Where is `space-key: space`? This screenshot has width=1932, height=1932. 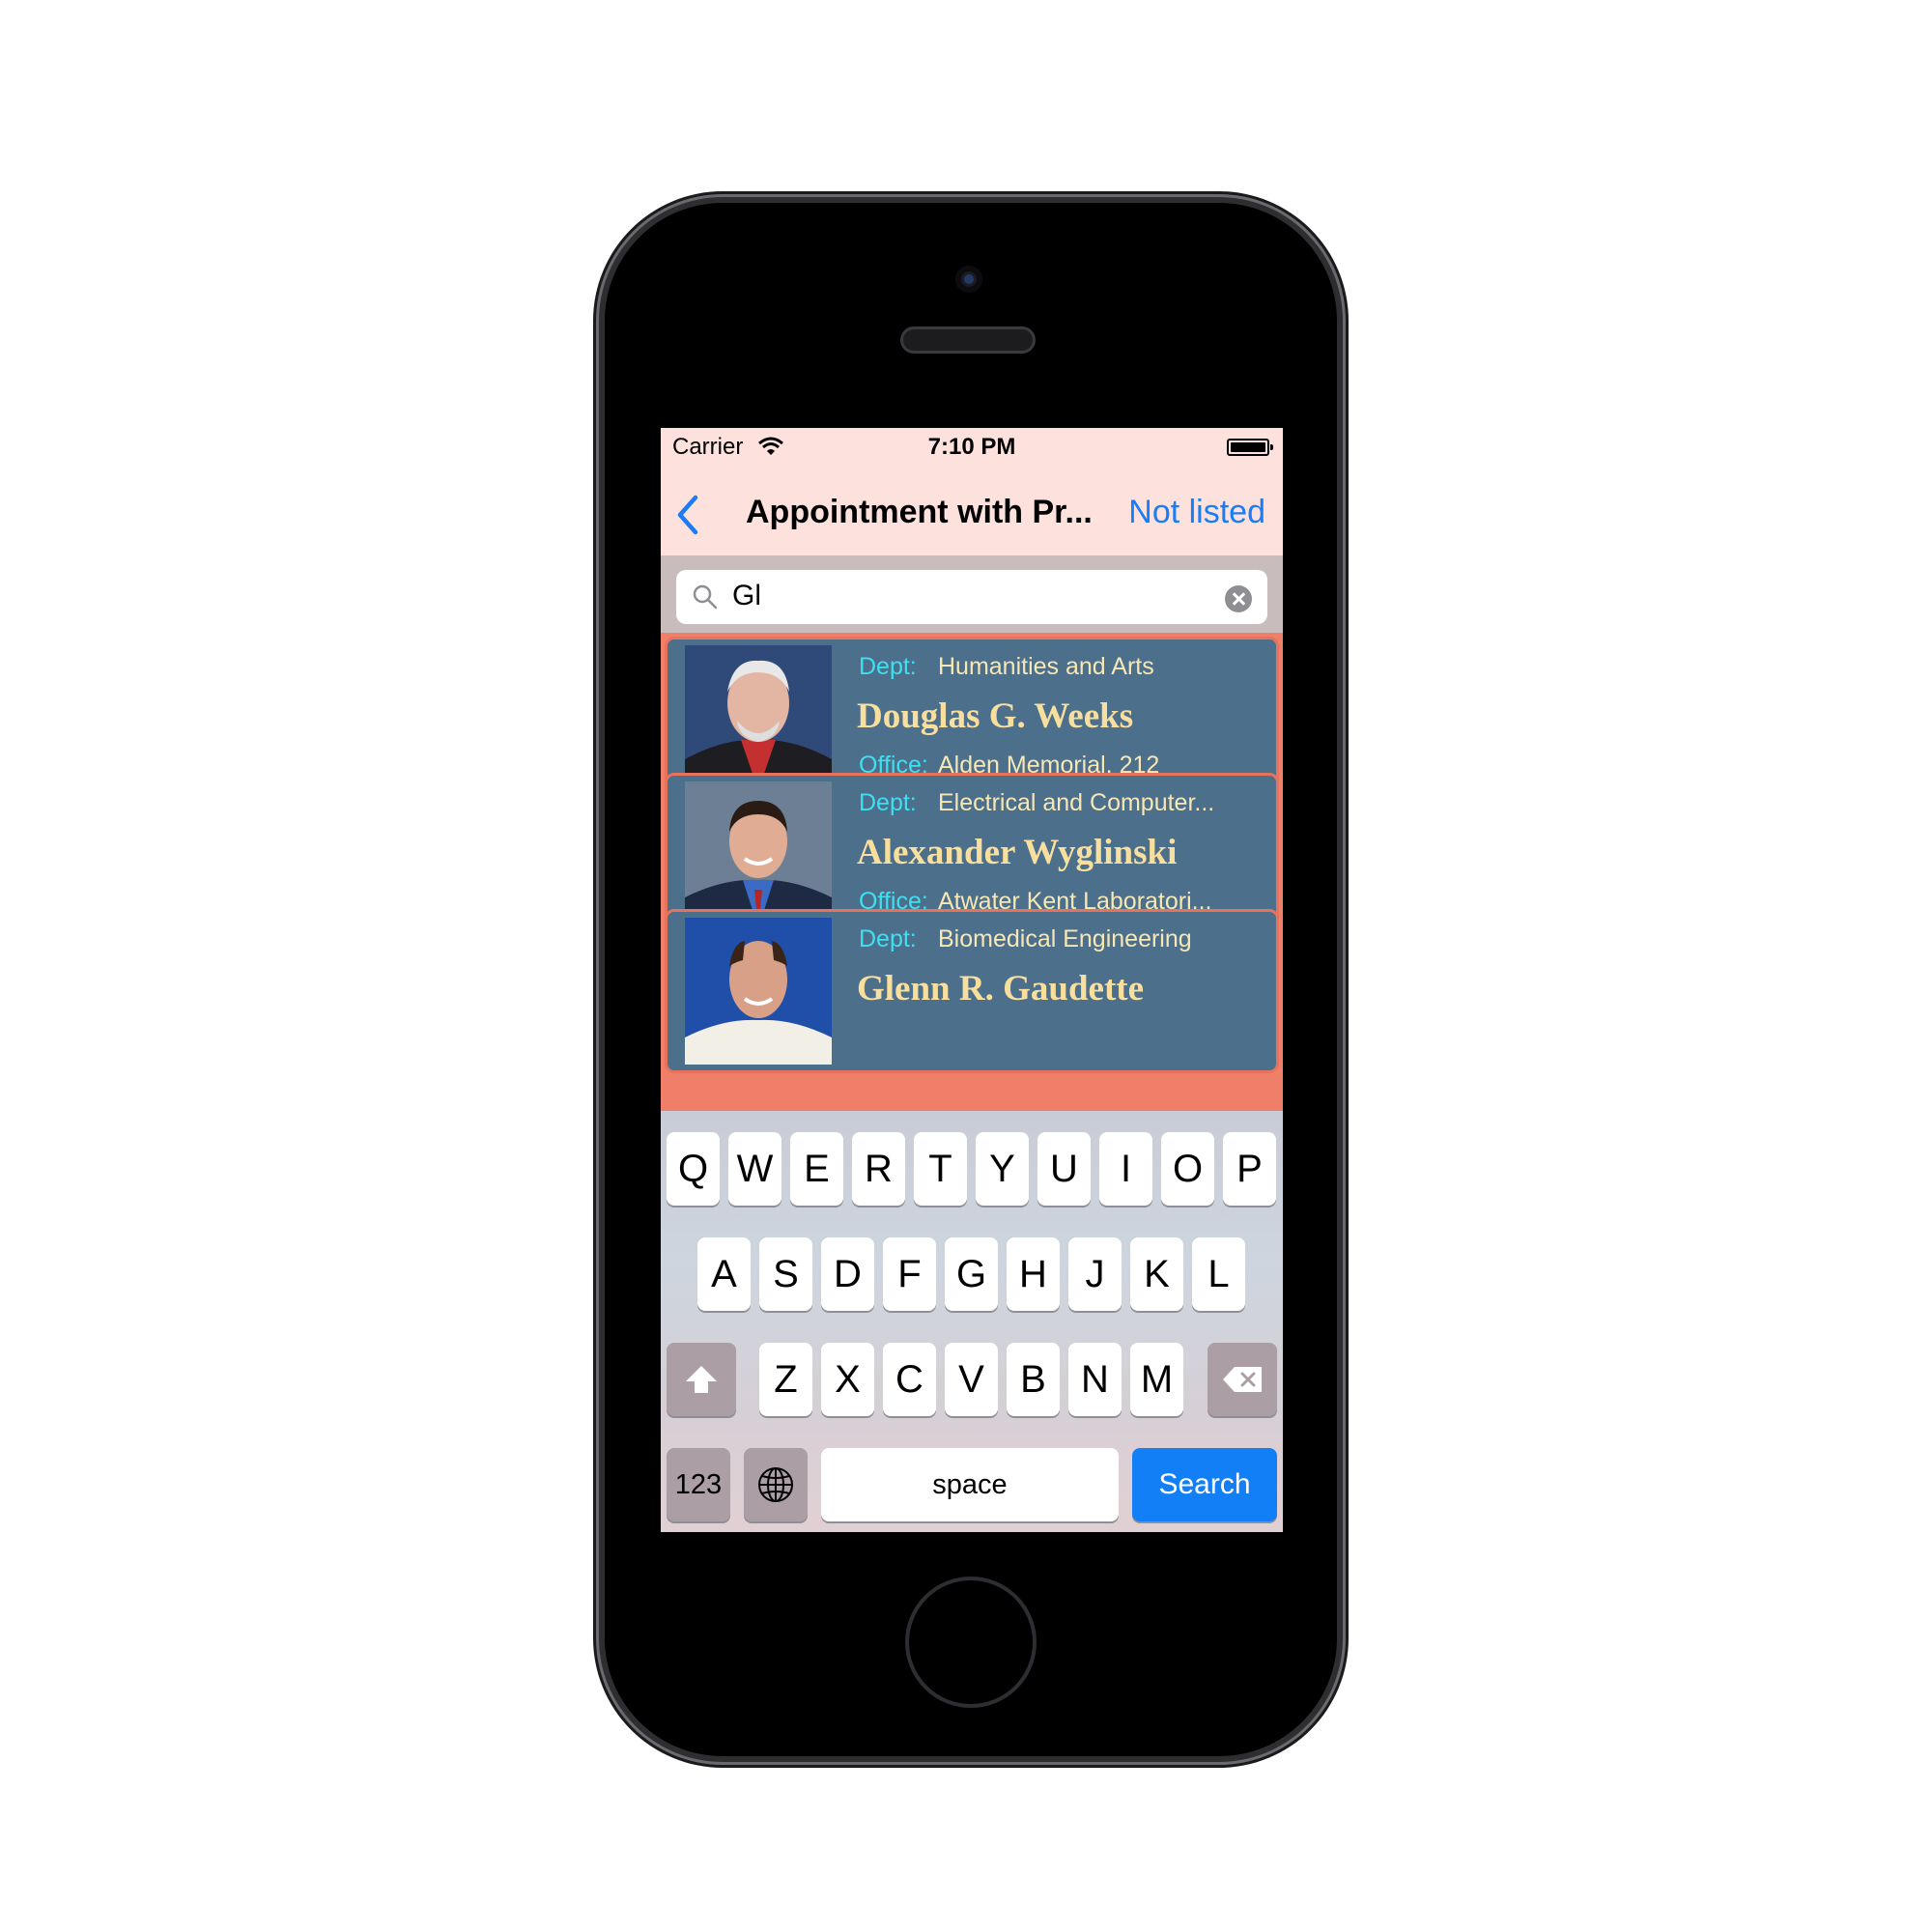
space-key: space is located at coordinates (970, 1484).